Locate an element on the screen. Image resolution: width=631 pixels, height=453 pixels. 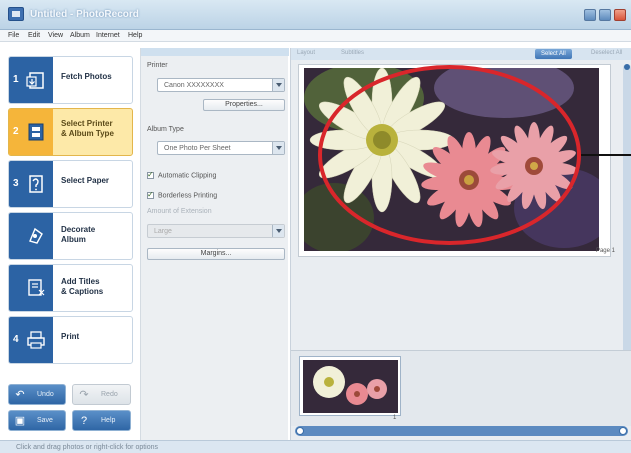
select-all-button: Select All is located at coordinates (553, 54).